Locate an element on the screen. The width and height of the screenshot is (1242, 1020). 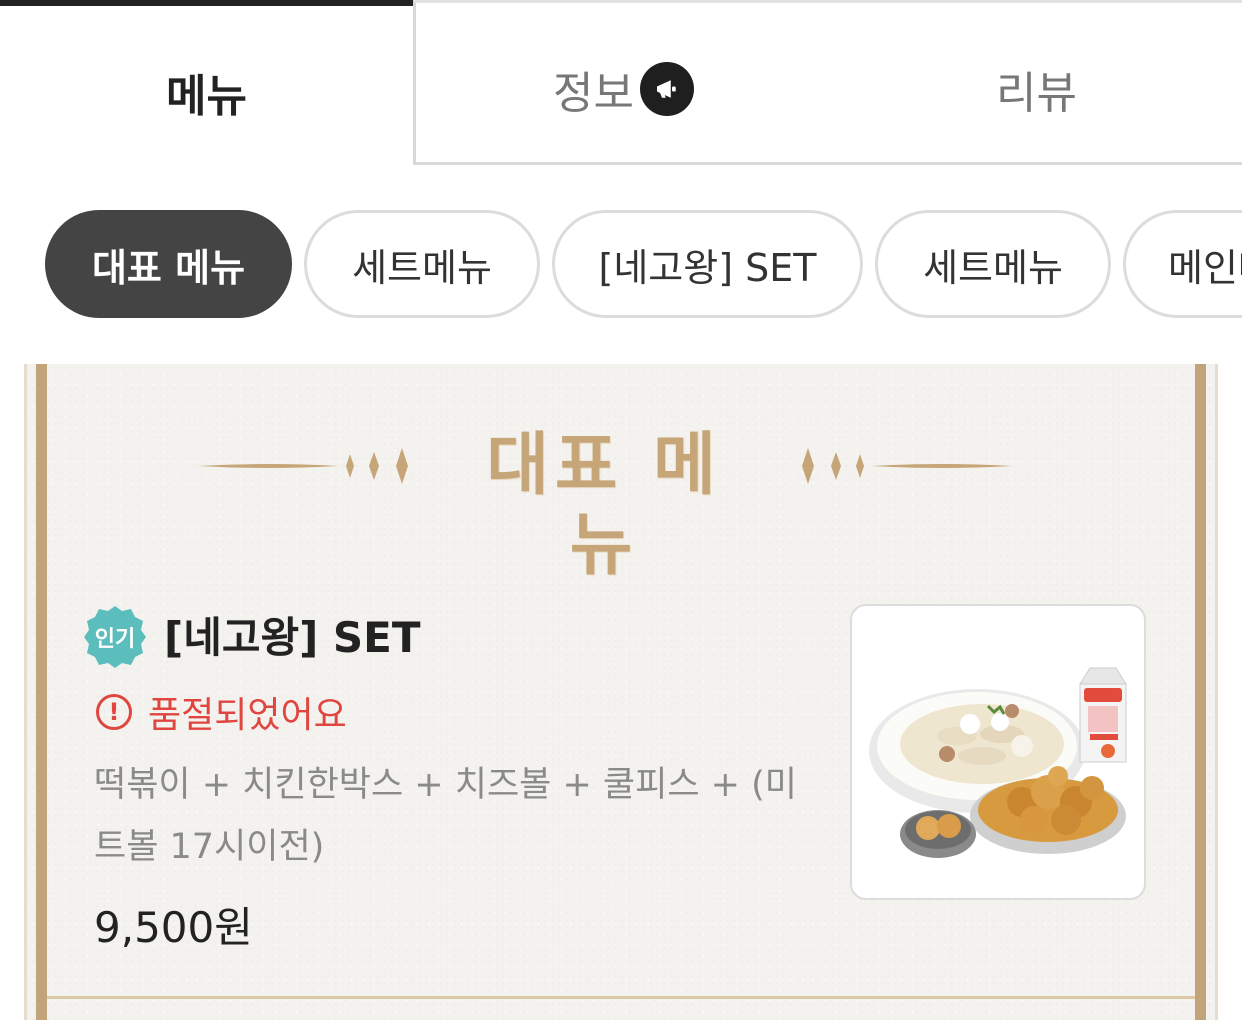
item-name: [네고왕] SET is located at coordinates (292, 637).